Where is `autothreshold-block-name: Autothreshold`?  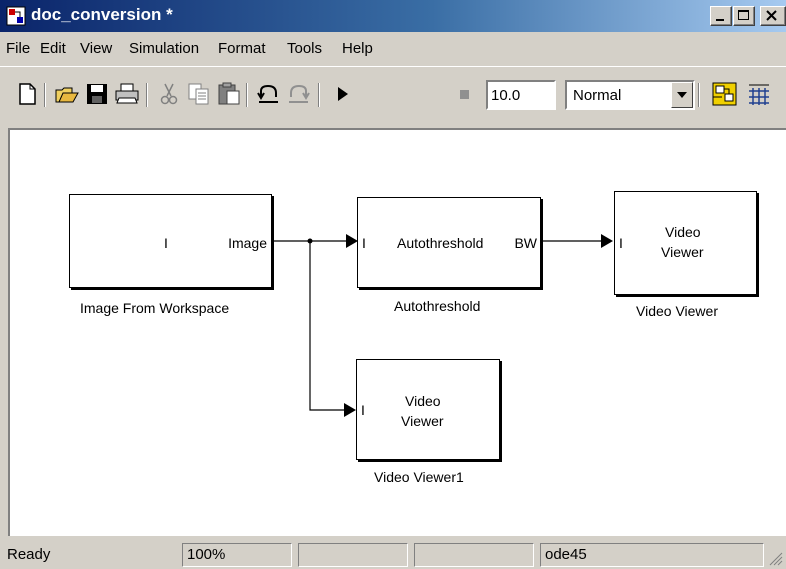 autothreshold-block-name: Autothreshold is located at coordinates (440, 243).